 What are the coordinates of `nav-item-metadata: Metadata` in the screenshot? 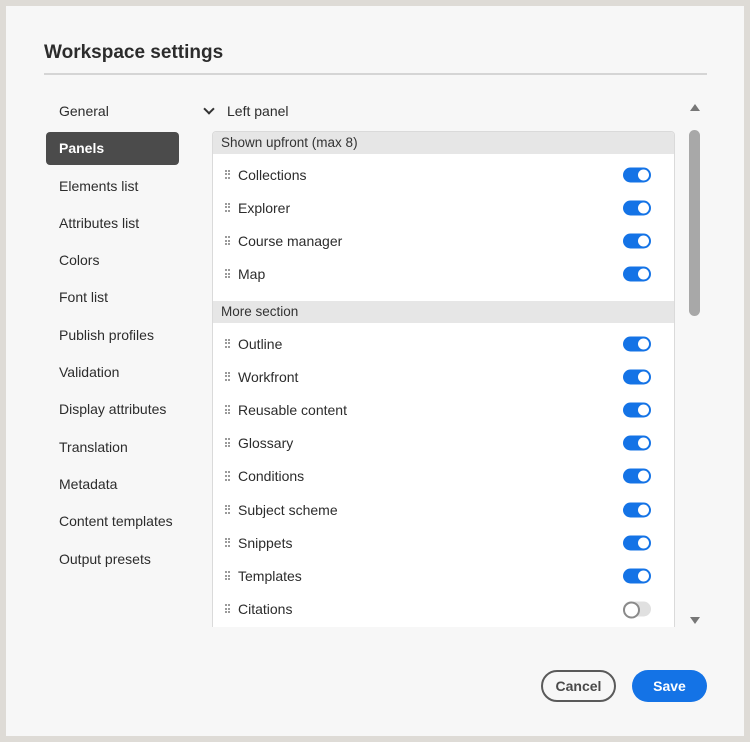 It's located at (112, 484).